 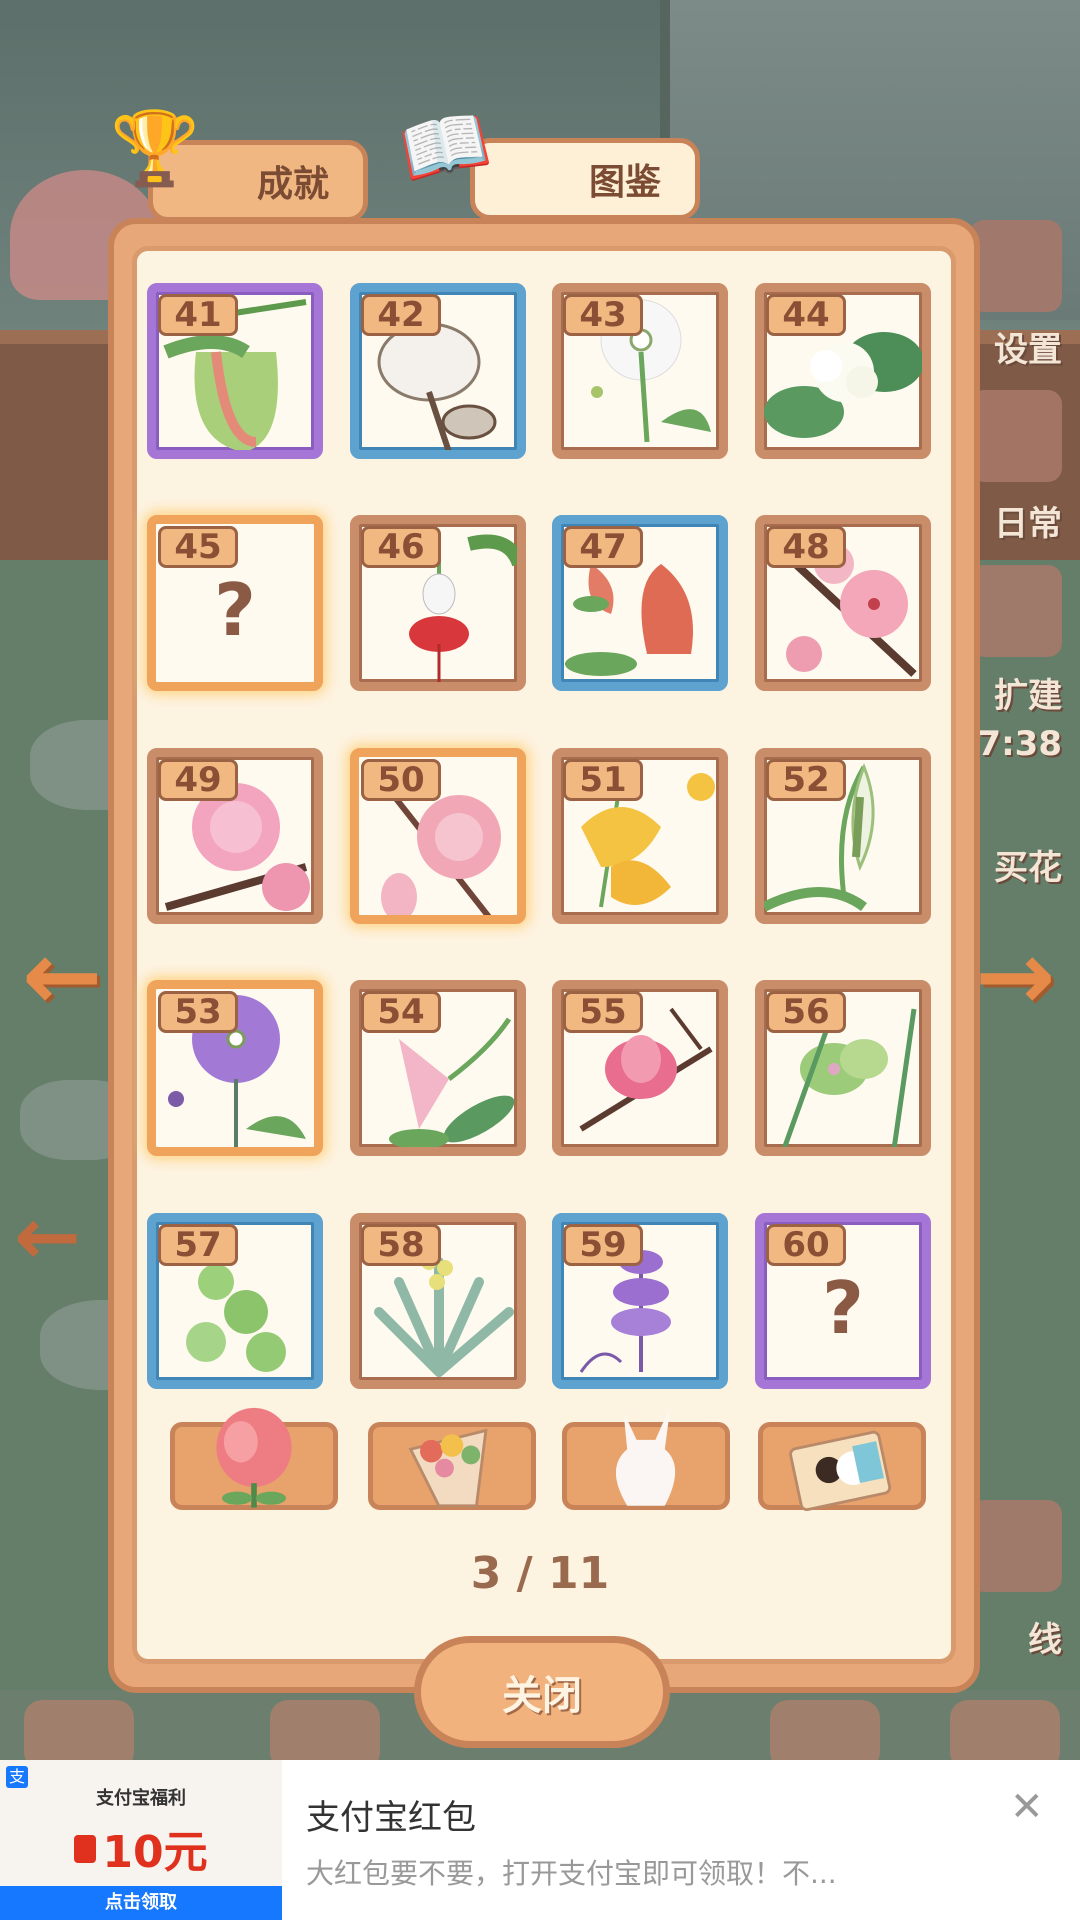 What do you see at coordinates (235, 371) in the screenshot?
I see `flower-card: 41` at bounding box center [235, 371].